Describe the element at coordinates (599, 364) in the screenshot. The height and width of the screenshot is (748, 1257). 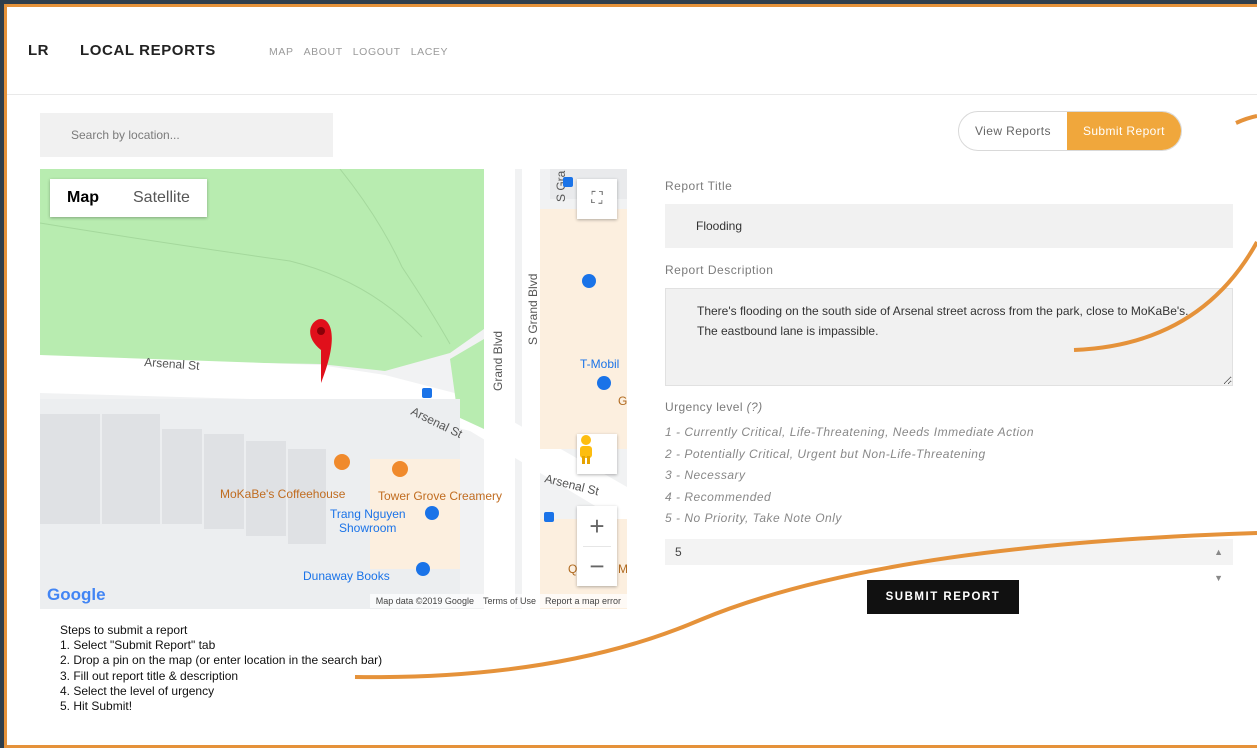
I see `poi-label-tmobile: T-Mobil` at that location.